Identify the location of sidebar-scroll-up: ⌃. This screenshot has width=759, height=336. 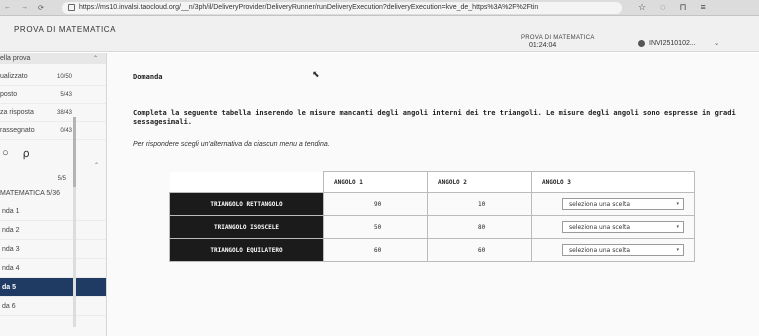
(53, 167).